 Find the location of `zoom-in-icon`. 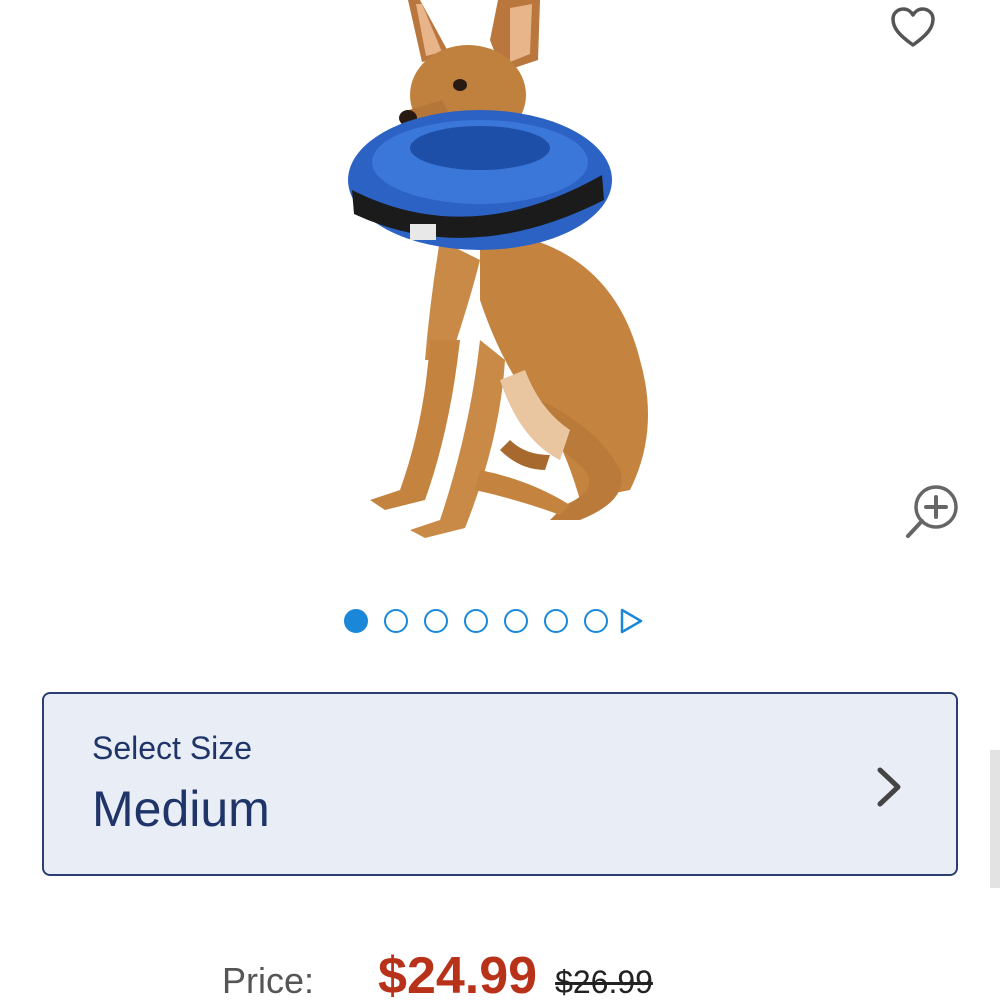

zoom-in-icon is located at coordinates (932, 511).